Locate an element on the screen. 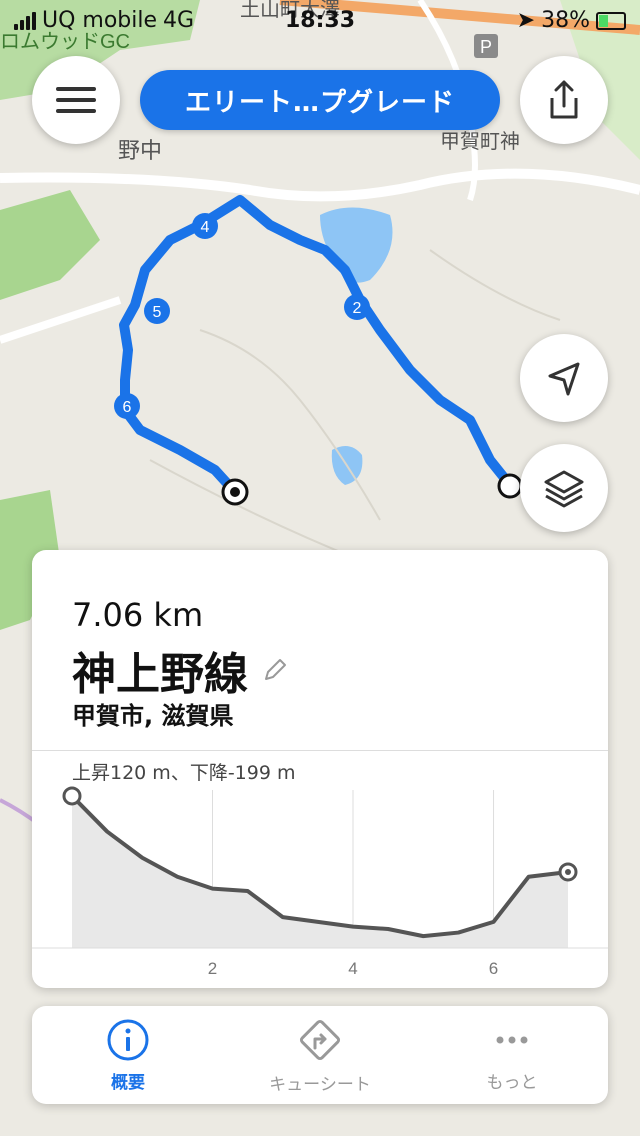 The width and height of the screenshot is (640, 1136). tab-cue-sheet: キューシート is located at coordinates (320, 1055).